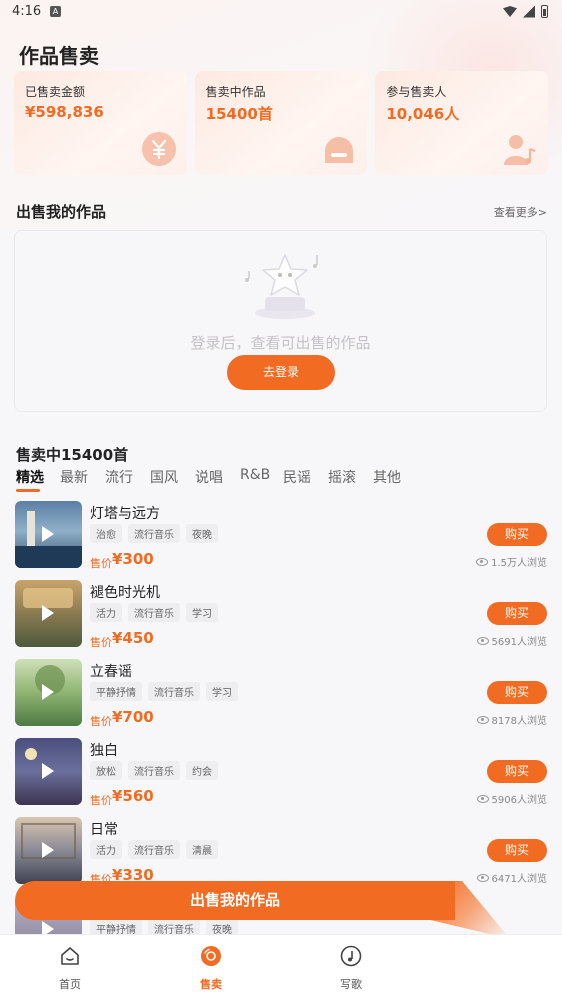 The width and height of the screenshot is (562, 999). I want to click on song-tags: 活力 流行音乐 学习, so click(154, 612).